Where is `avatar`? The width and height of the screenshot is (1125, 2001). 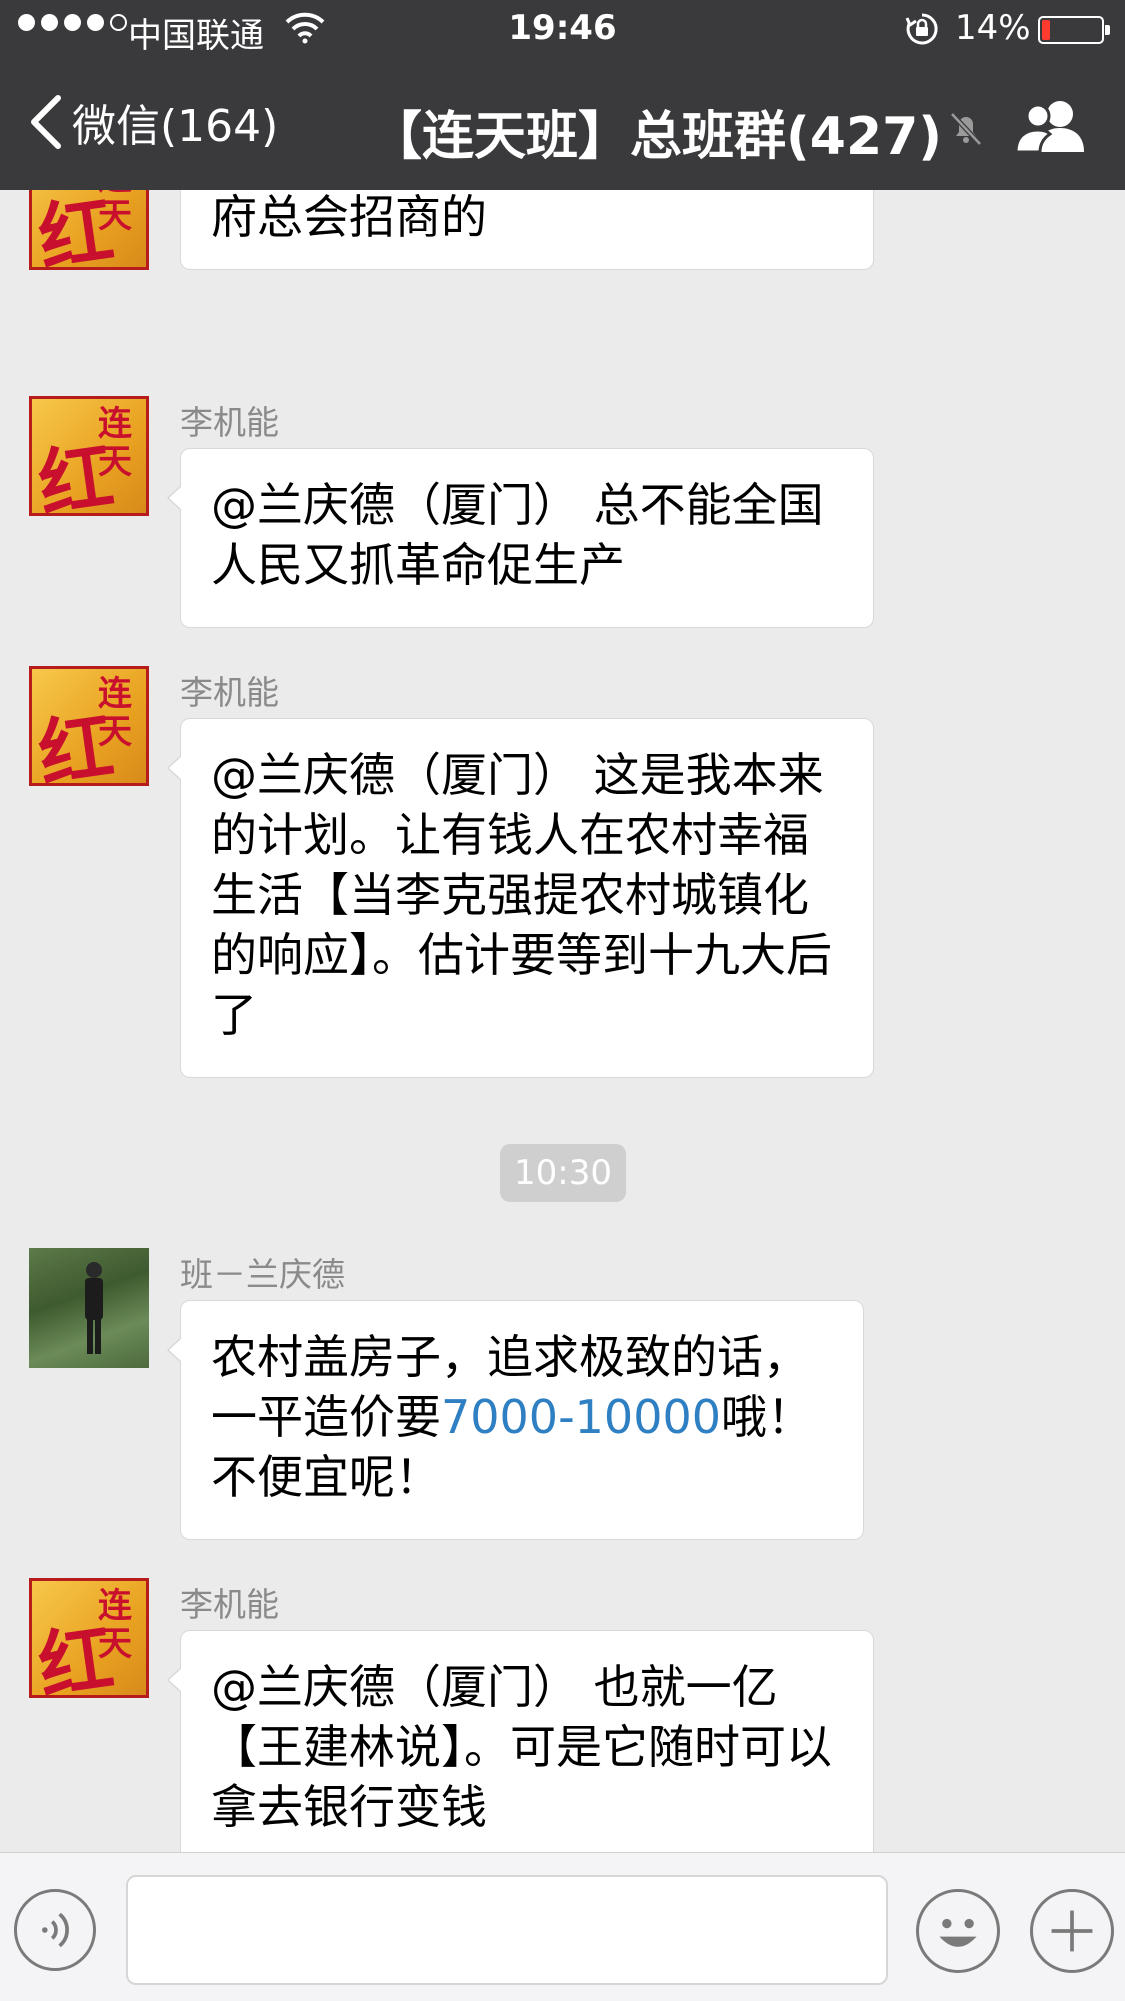
avatar is located at coordinates (89, 1308).